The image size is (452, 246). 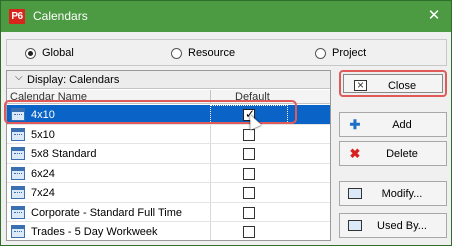 What do you see at coordinates (73, 80) in the screenshot?
I see `display-label: Display: Calendars` at bounding box center [73, 80].